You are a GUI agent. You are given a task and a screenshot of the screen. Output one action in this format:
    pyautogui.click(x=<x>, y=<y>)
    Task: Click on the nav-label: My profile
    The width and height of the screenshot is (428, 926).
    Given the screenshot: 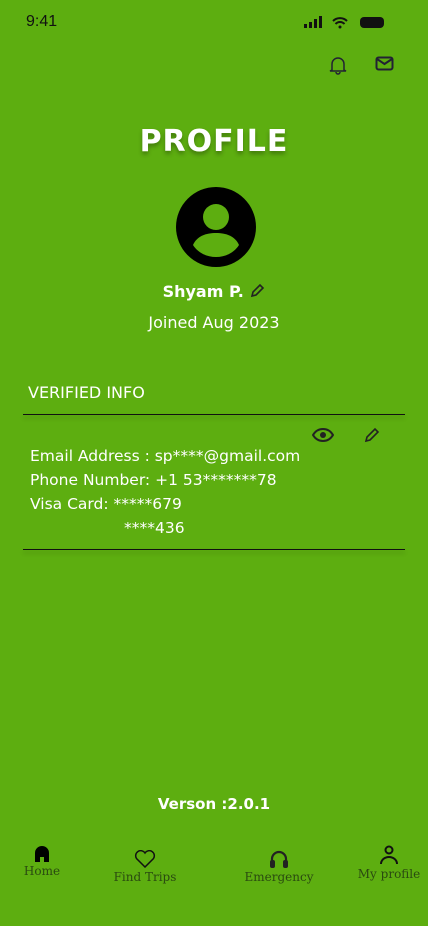 What is the action you would take?
    pyautogui.click(x=389, y=874)
    